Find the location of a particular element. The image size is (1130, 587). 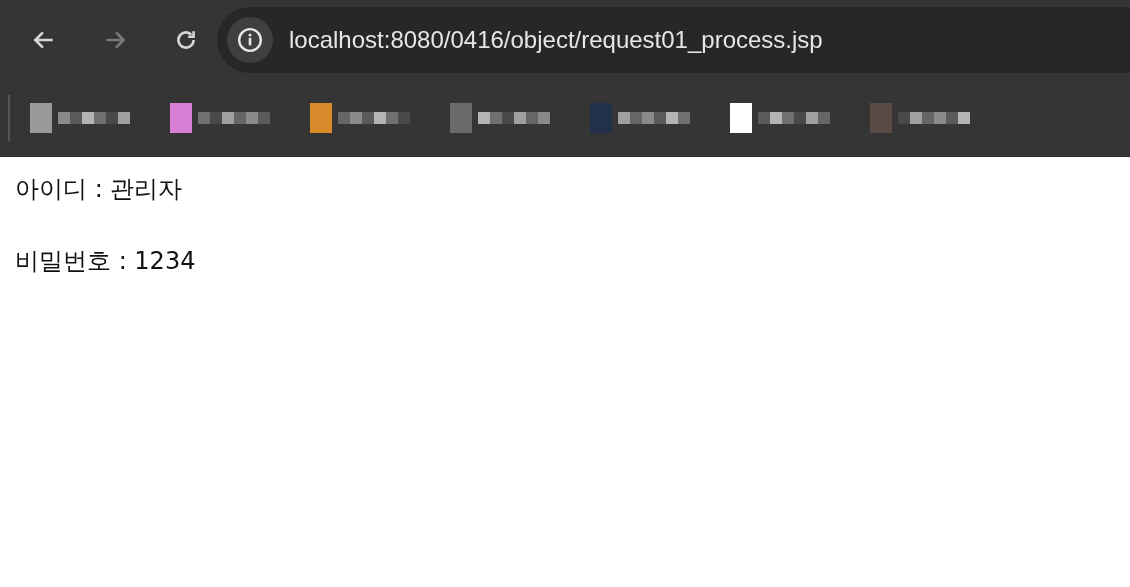

info-icon is located at coordinates (250, 40).